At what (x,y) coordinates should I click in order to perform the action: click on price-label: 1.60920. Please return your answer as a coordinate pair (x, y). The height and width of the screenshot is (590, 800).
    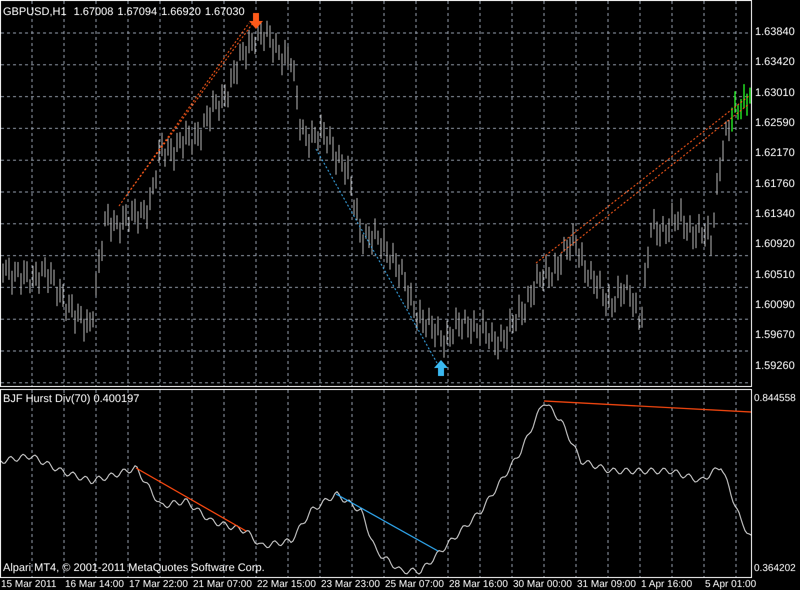
    Looking at the image, I should click on (775, 244).